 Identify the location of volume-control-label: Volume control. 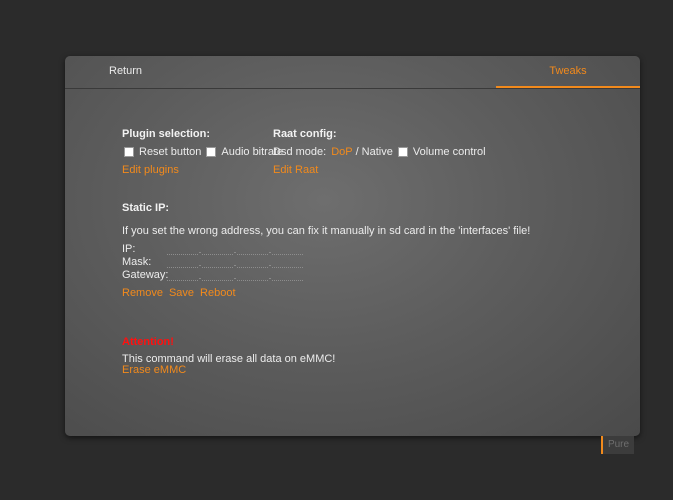
(449, 152).